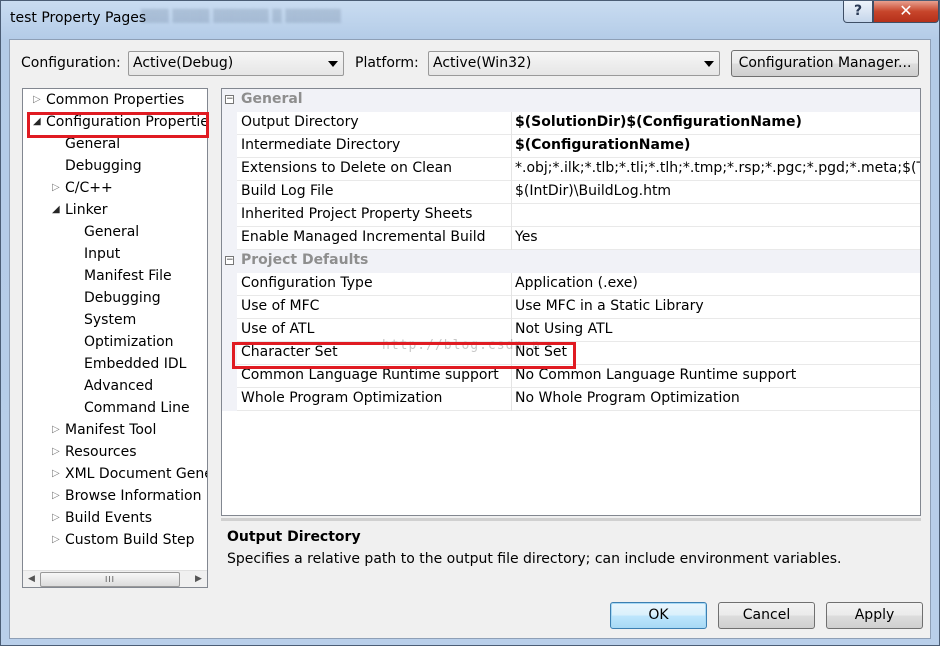 Image resolution: width=940 pixels, height=646 pixels. I want to click on ok-button: OK, so click(658, 615).